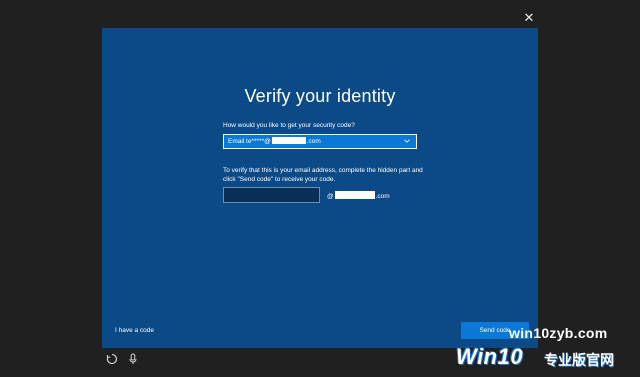  I want to click on chevron-down-icon, so click(407, 141).